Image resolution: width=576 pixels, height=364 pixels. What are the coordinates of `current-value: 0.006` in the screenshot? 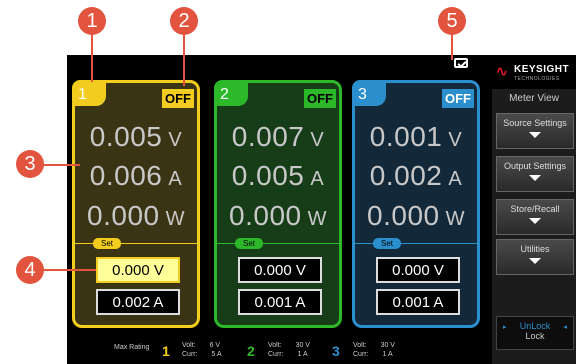 It's located at (126, 175).